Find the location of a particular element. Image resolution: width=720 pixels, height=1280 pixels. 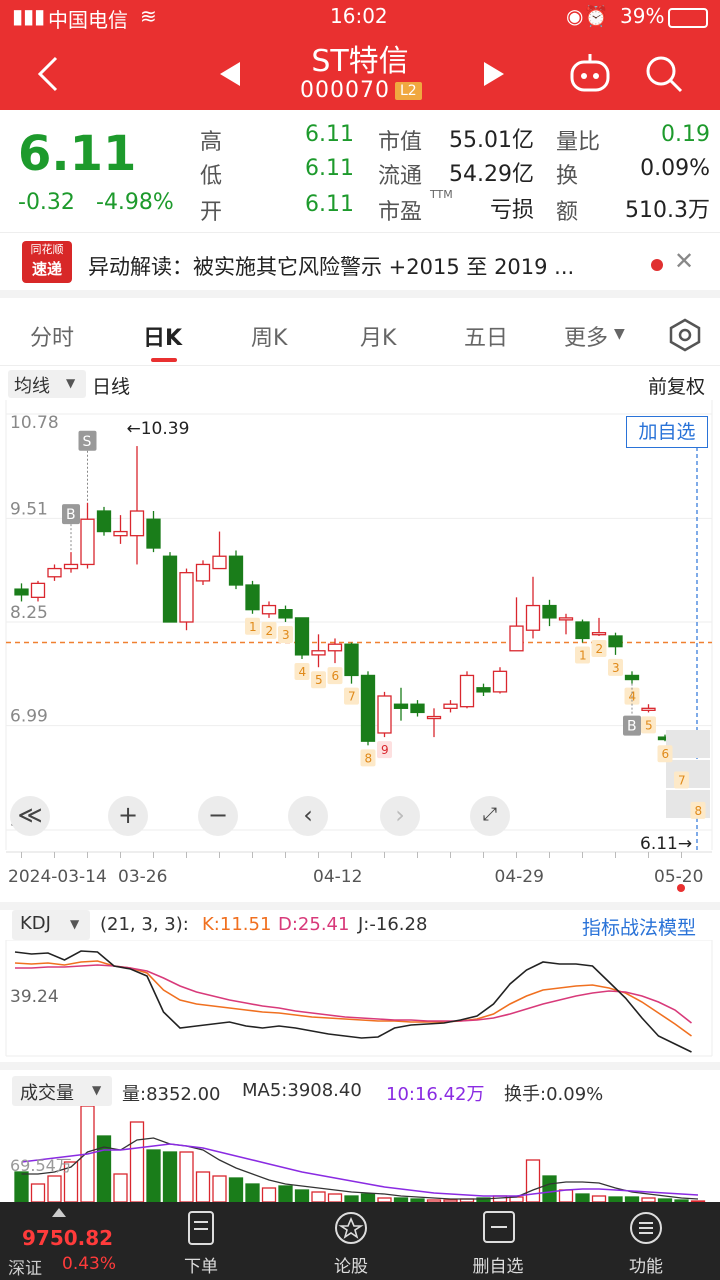

scroll-right-button: › is located at coordinates (400, 816).